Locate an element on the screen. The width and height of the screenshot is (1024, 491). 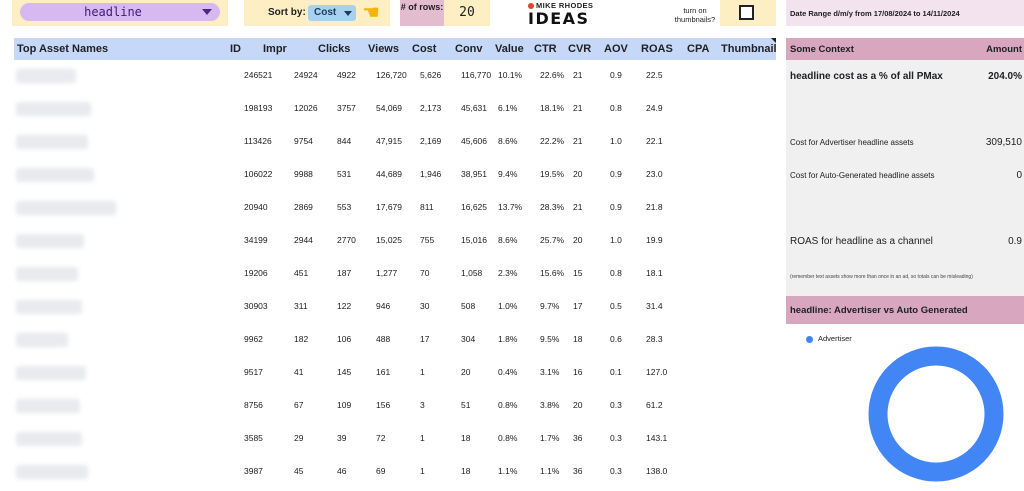
table-row: 30903 311 122 946 30 508 1.0% 9.7% 17 0.5 31.4 is located at coordinates (395, 307).